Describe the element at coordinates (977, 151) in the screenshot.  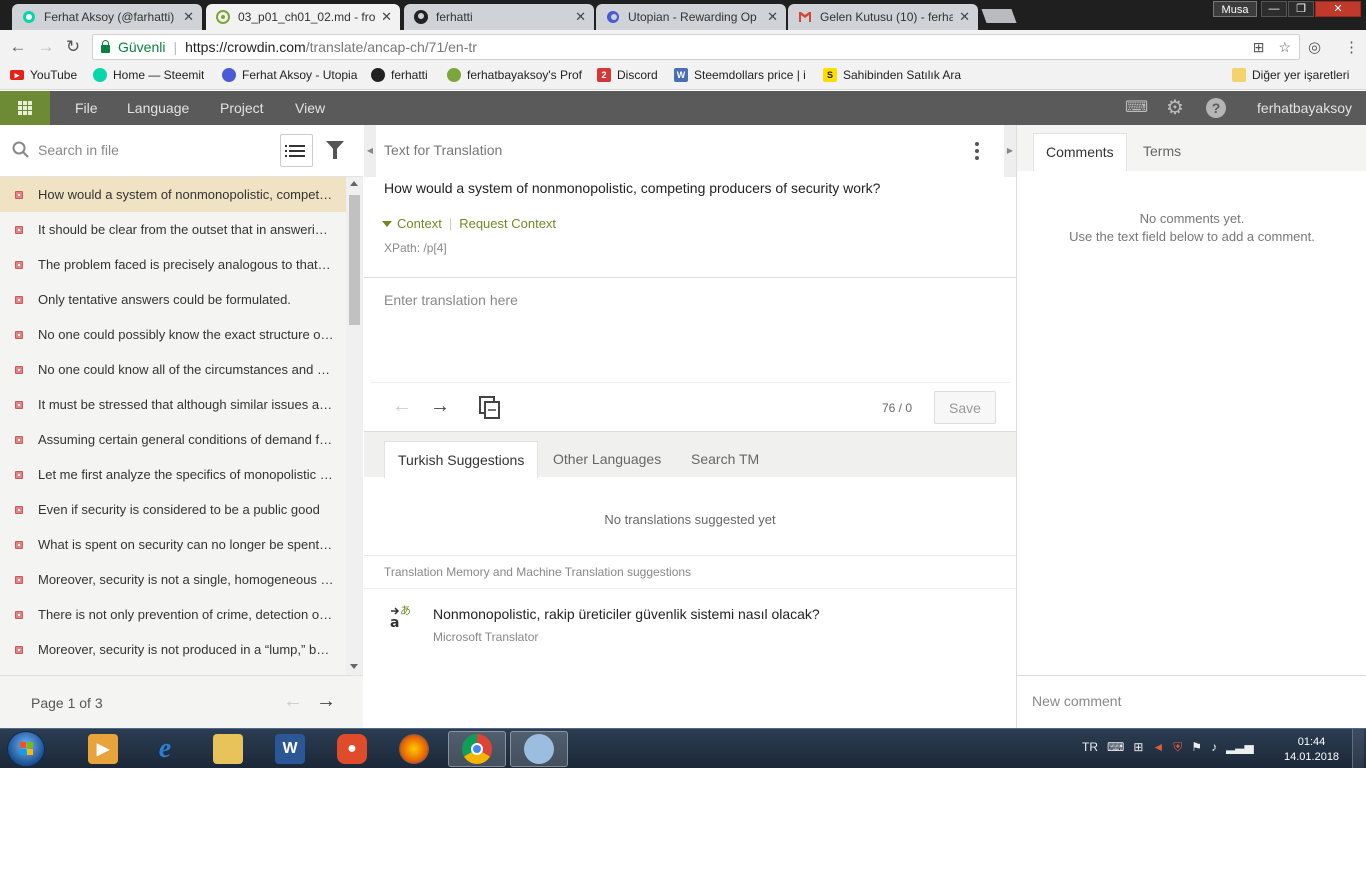
I see `more-options-icon` at that location.